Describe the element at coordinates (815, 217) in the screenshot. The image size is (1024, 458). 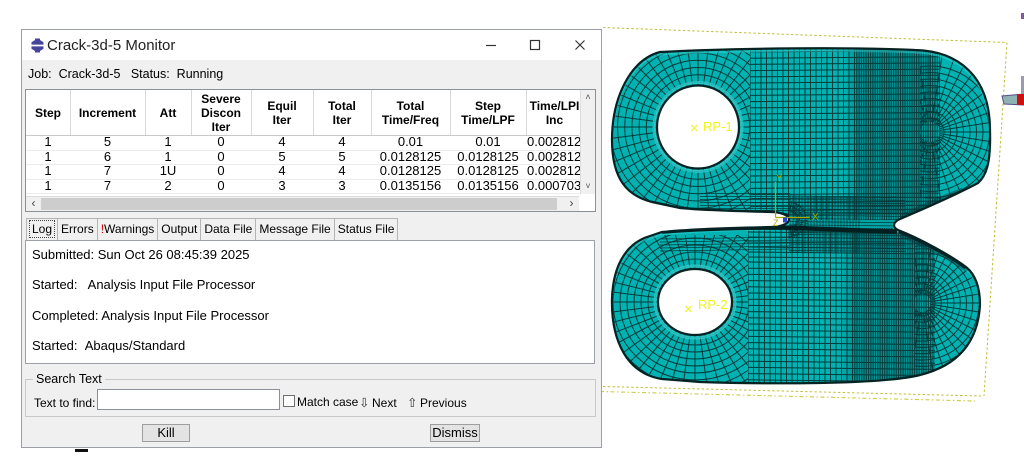
I see `svg-text: X` at that location.